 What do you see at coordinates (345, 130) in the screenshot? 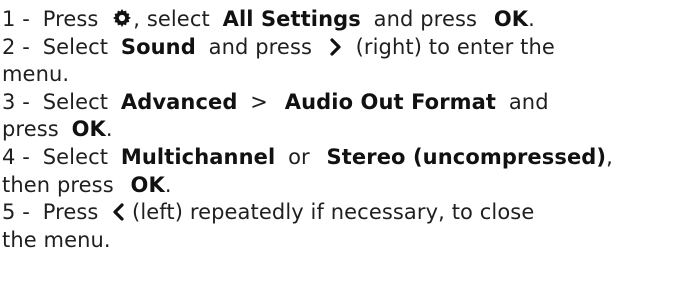
I see `step-3-line-2: press OK.` at bounding box center [345, 130].